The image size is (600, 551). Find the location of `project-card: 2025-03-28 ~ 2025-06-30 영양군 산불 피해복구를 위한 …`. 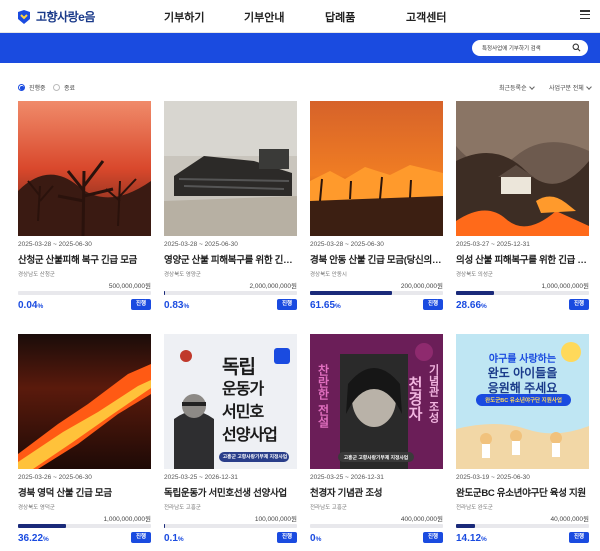

project-card: 2025-03-28 ~ 2025-06-30 영양군 산불 피해복구를 위한 … is located at coordinates (230, 207).